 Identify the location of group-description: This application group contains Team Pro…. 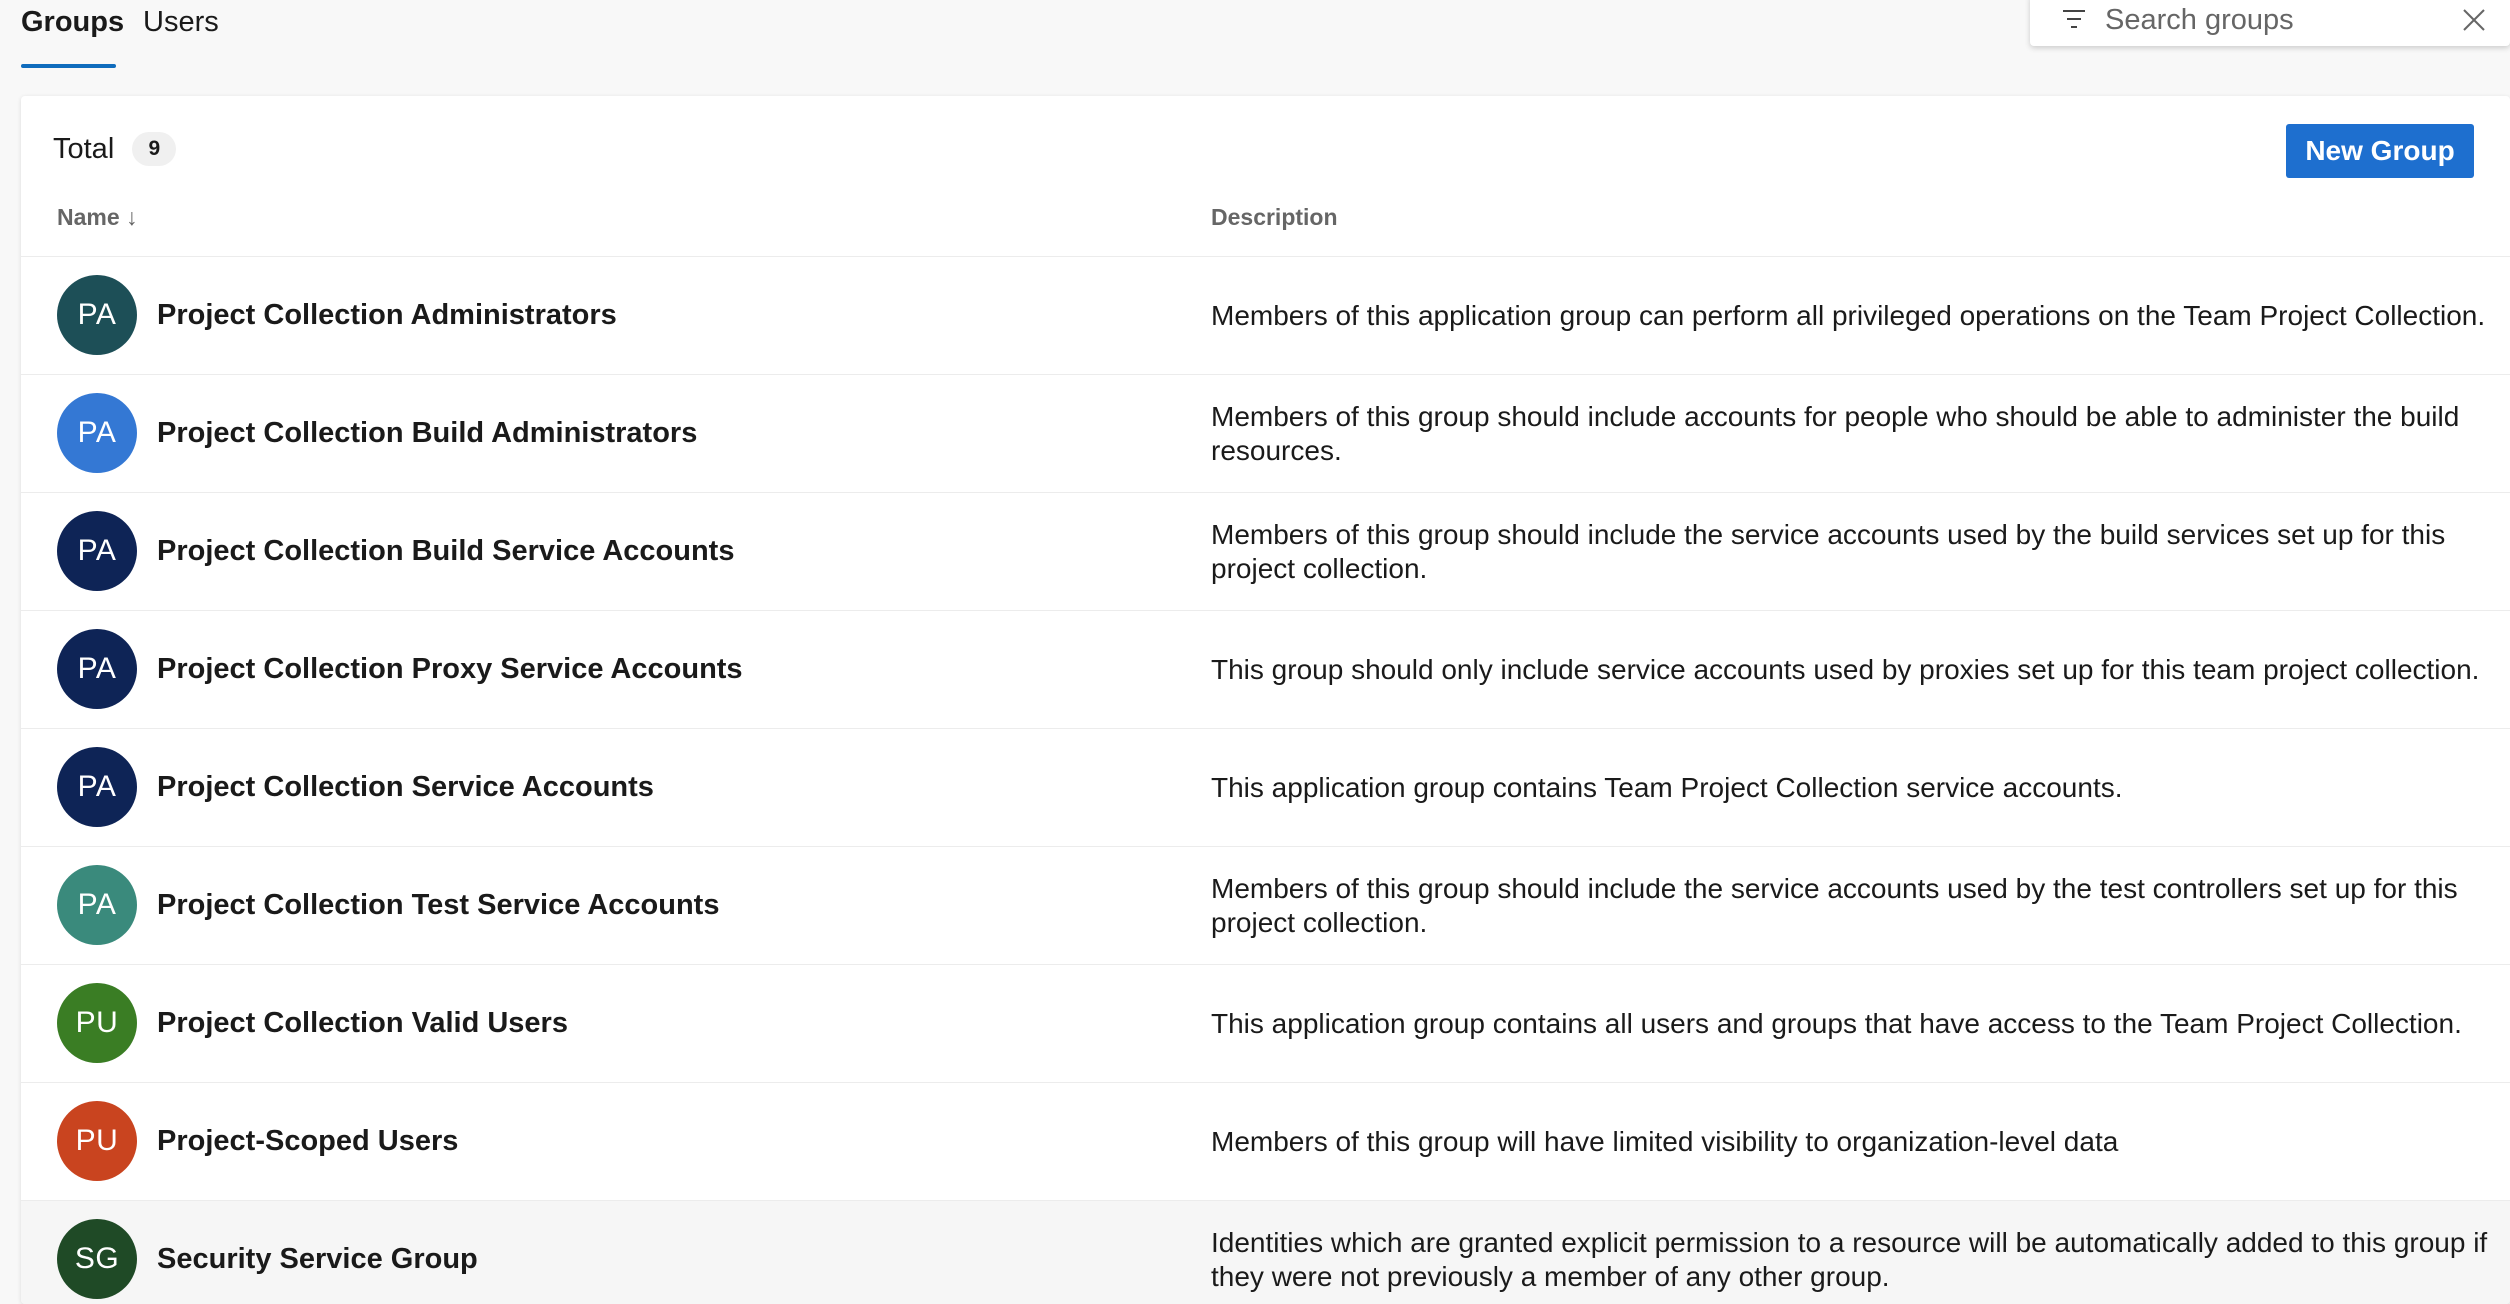
(1856, 787).